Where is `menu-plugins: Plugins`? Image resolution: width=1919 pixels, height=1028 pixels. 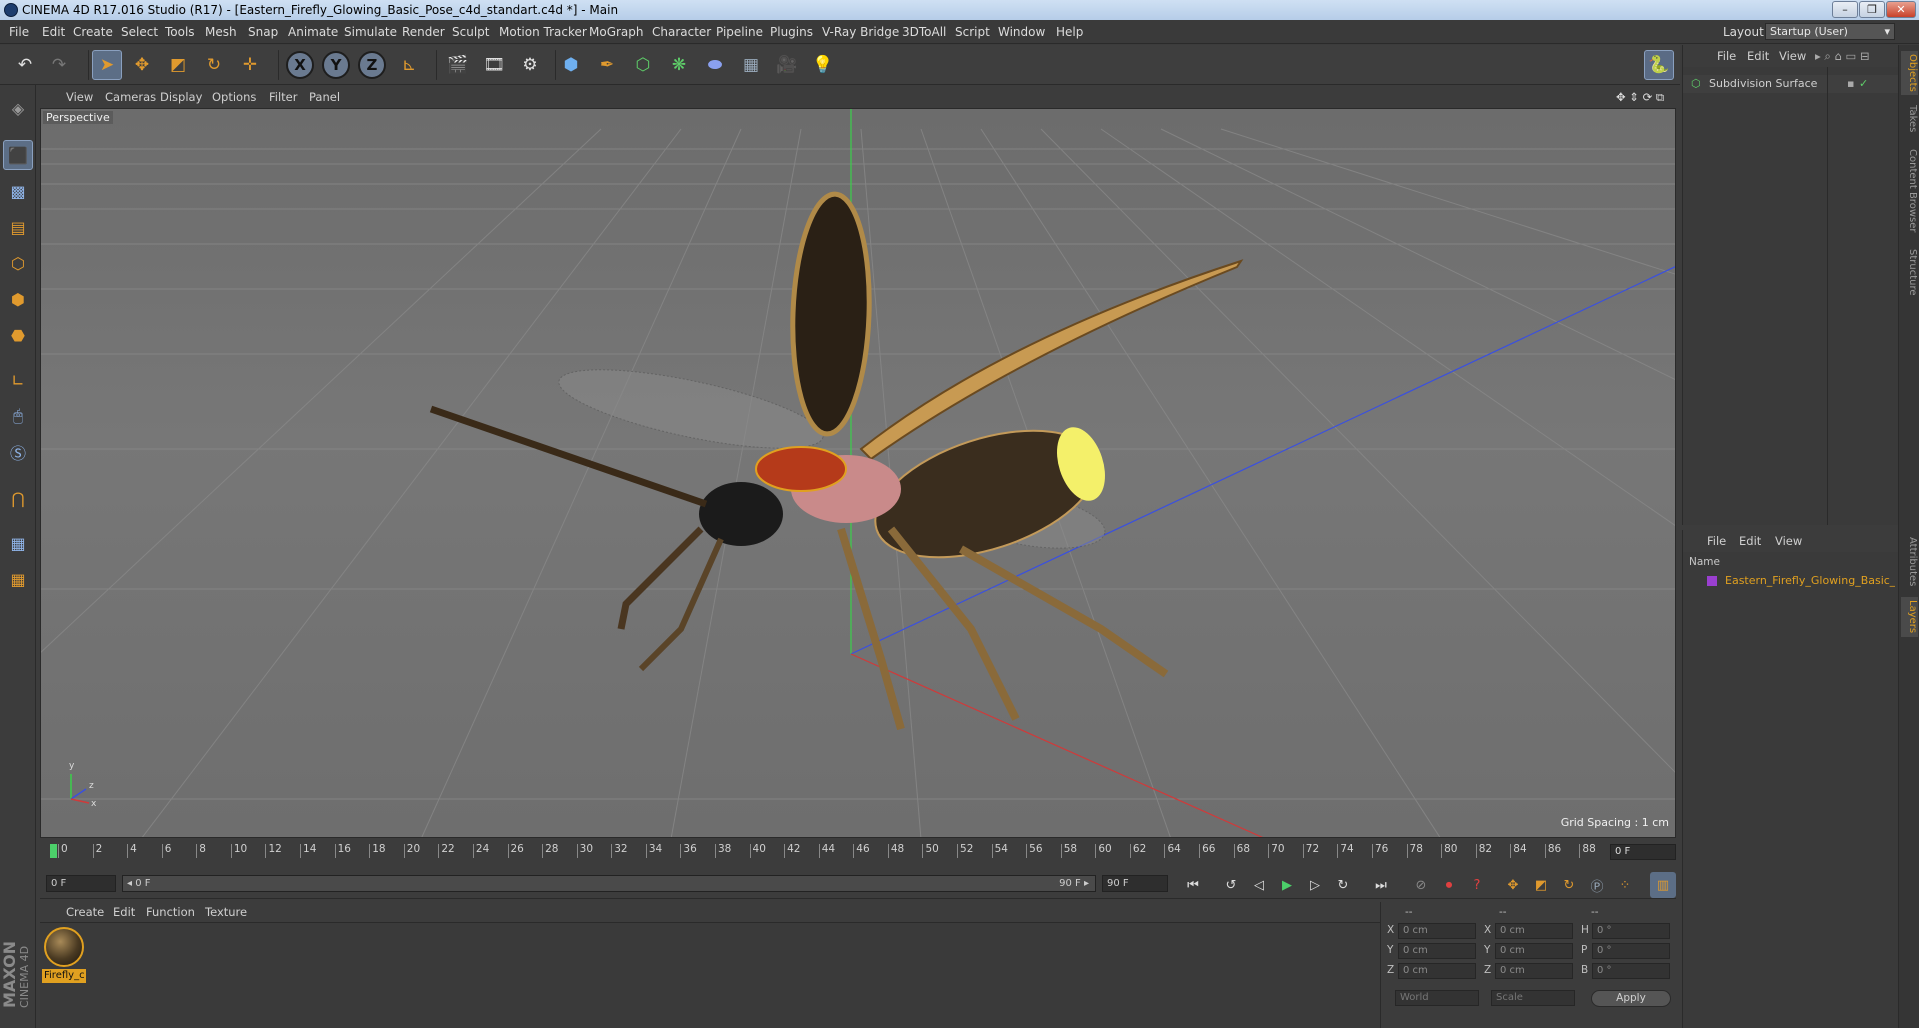
menu-plugins: Plugins is located at coordinates (791, 32).